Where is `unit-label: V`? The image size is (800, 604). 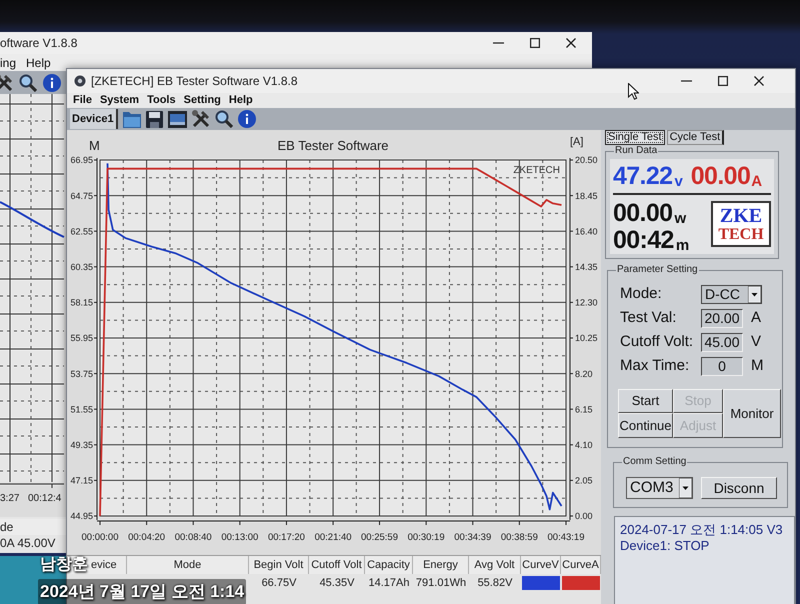 unit-label: V is located at coordinates (756, 342).